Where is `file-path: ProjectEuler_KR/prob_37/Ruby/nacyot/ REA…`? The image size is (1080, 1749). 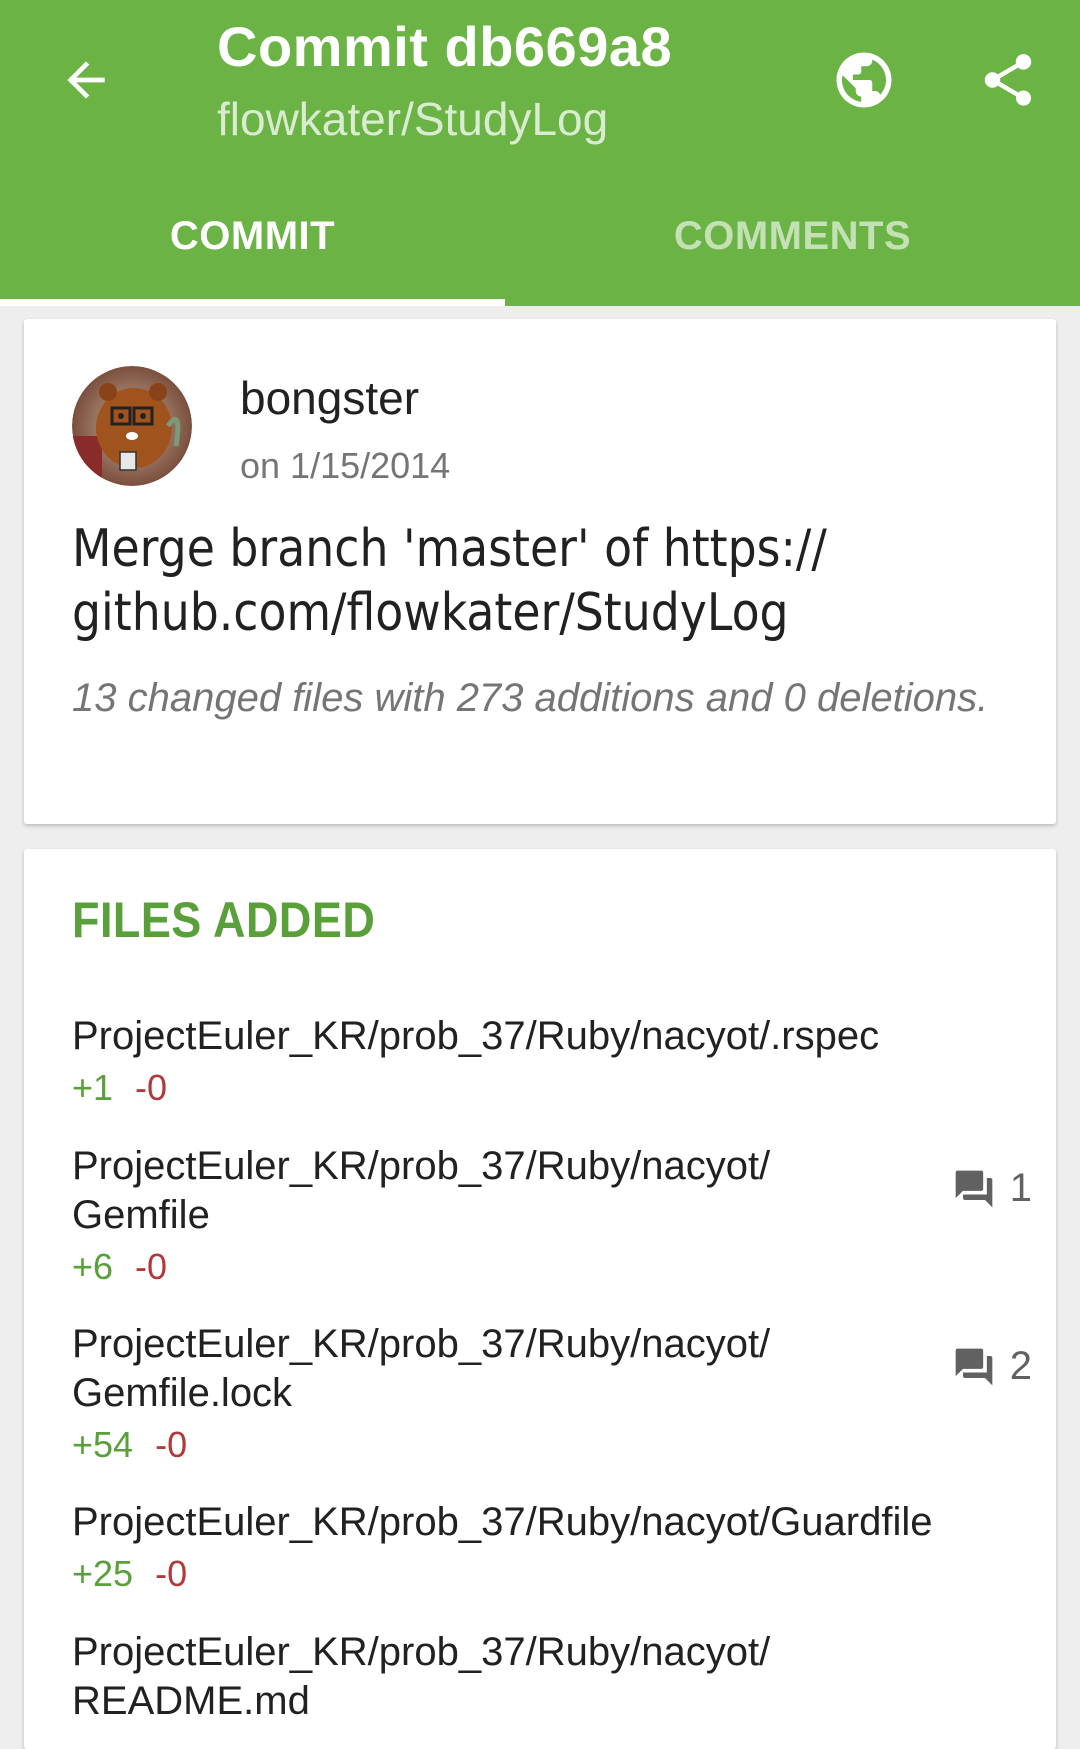 file-path: ProjectEuler_KR/prob_37/Ruby/nacyot/ REA… is located at coordinates (421, 1676).